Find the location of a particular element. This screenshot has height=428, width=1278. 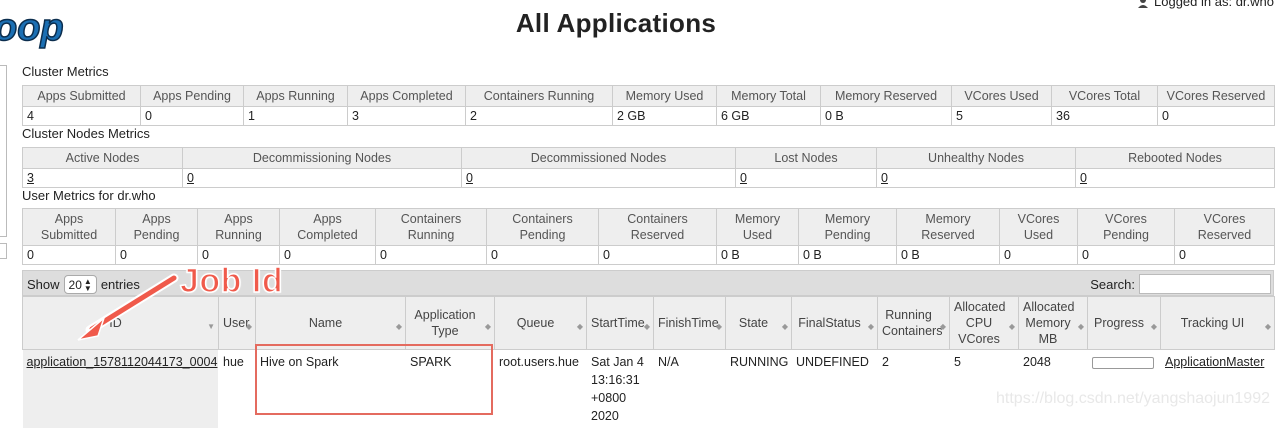

rebooted-nodes-link: 0 is located at coordinates (1083, 178).